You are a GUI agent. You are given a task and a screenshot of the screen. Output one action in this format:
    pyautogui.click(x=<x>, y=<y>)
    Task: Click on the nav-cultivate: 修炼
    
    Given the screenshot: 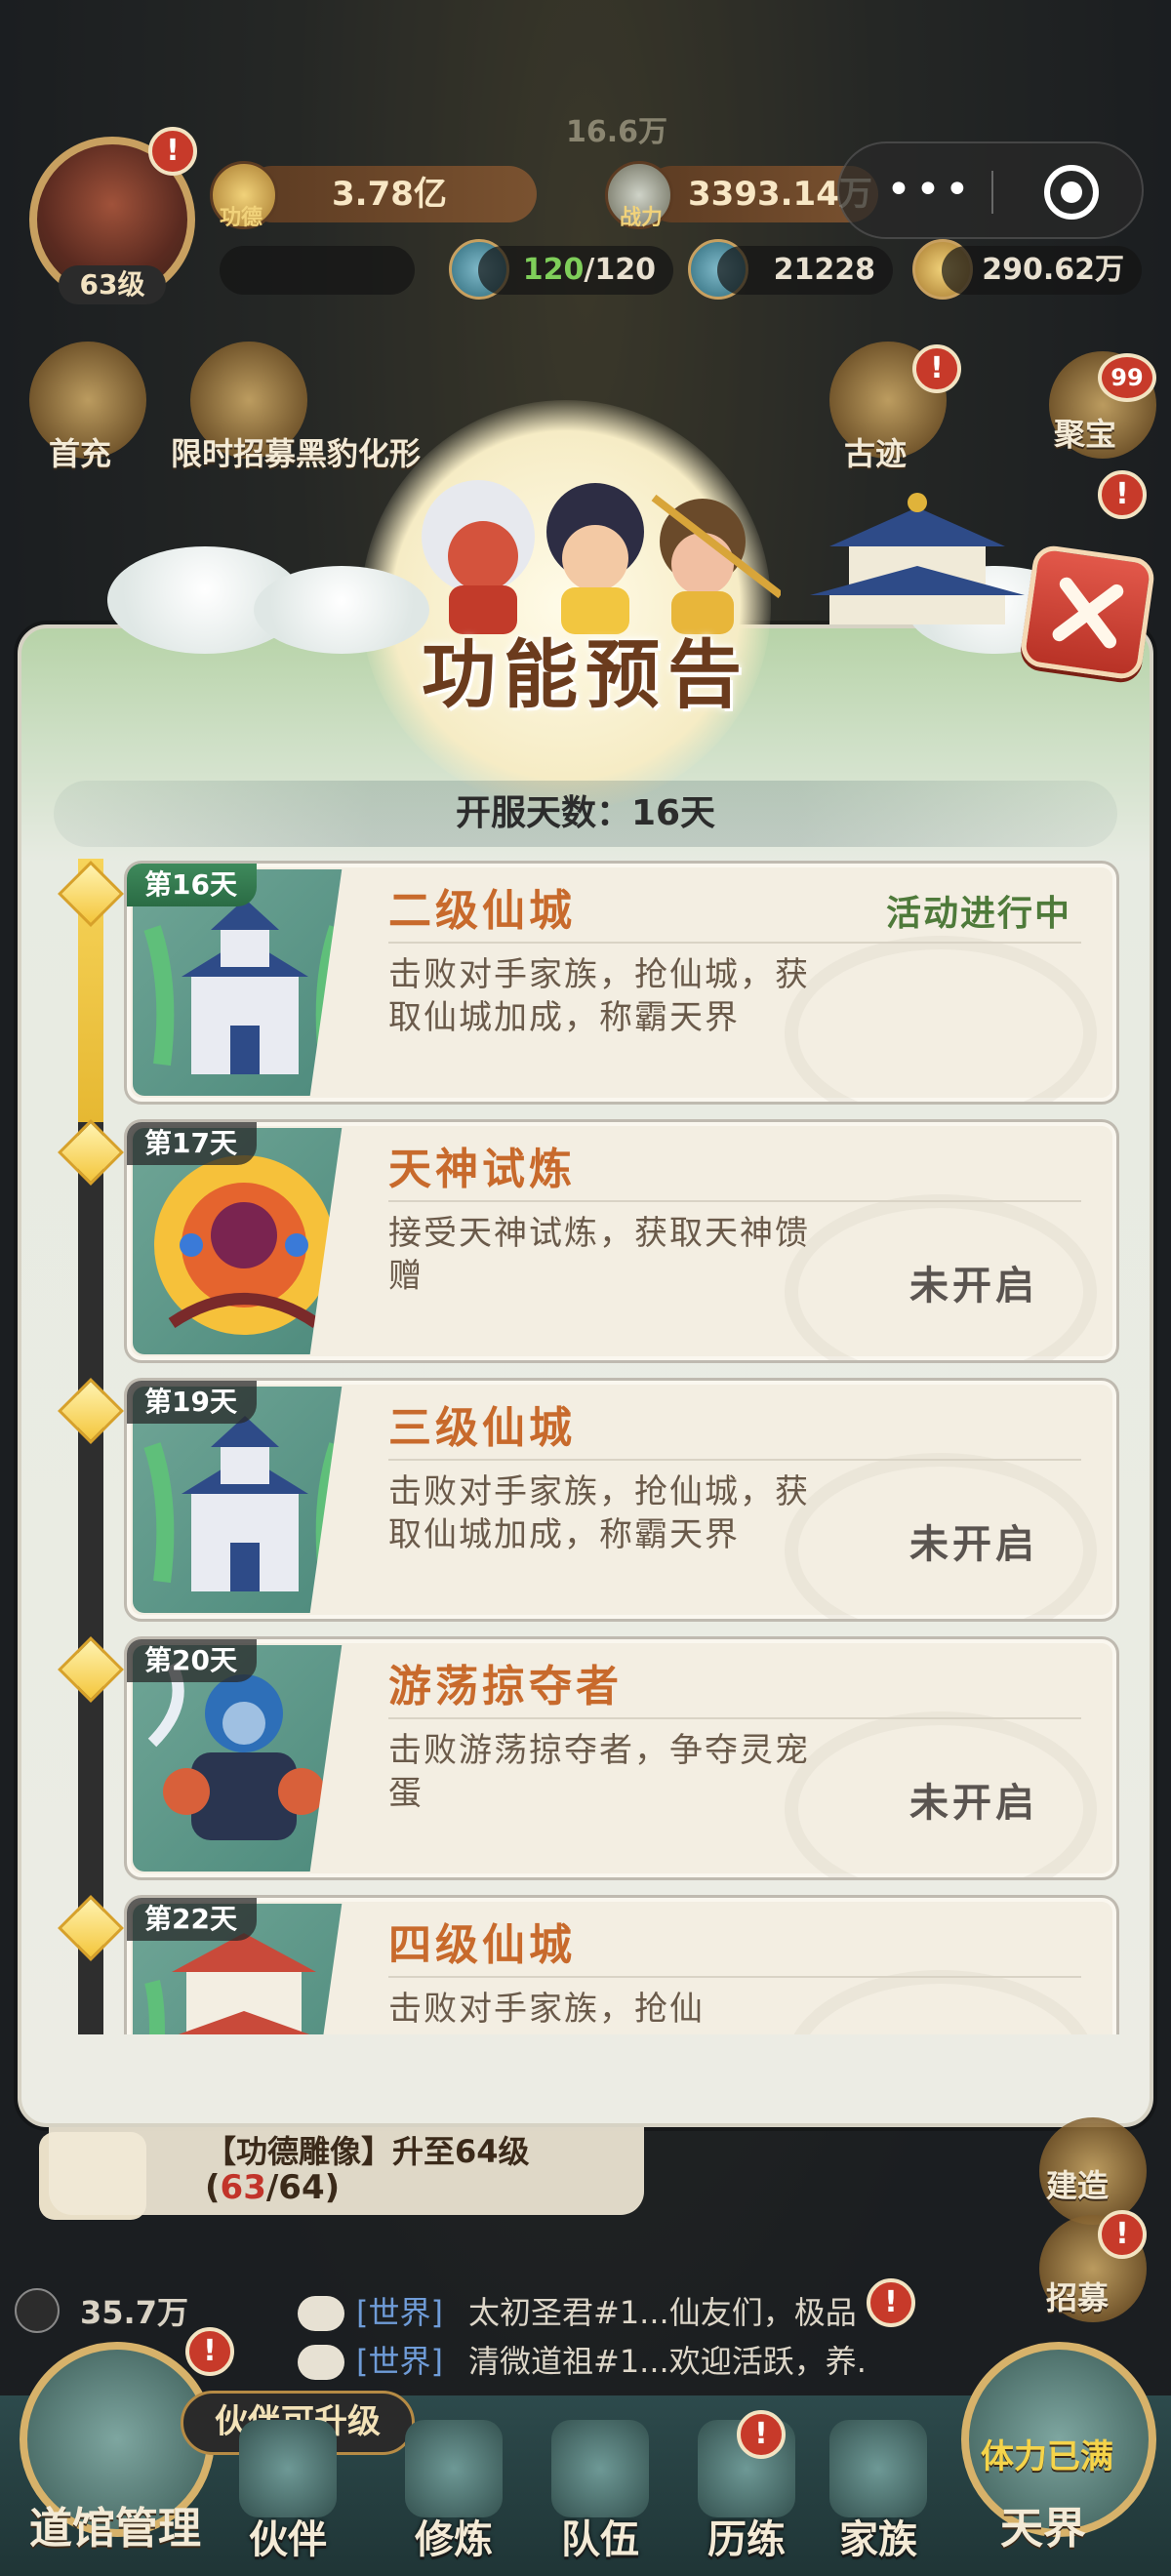 What is the action you would take?
    pyautogui.click(x=453, y=2498)
    